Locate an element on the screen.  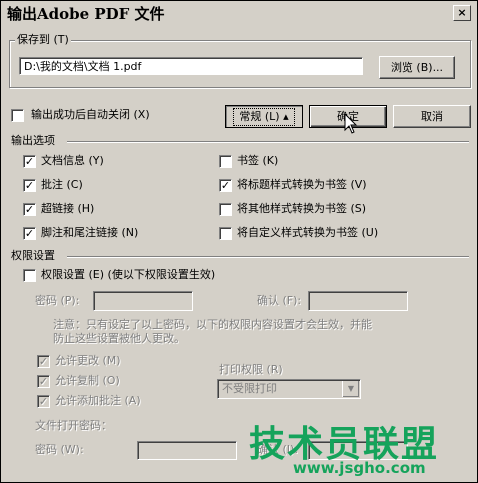
output-options-divider is located at coordinates (268, 142).